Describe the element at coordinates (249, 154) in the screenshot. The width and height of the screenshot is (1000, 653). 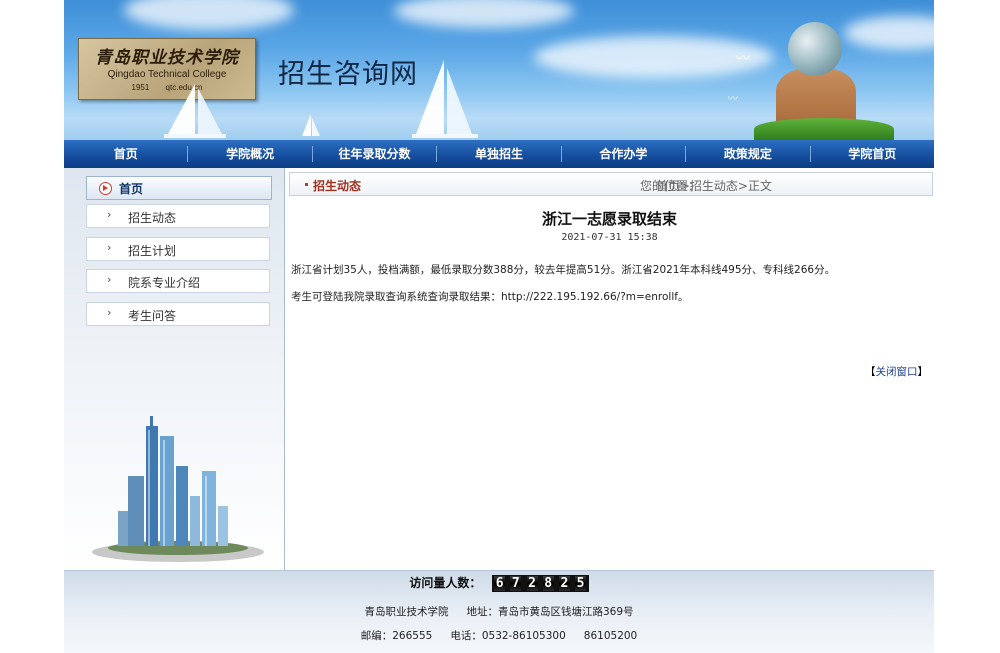
I see `nav-item-about: 学院概况` at that location.